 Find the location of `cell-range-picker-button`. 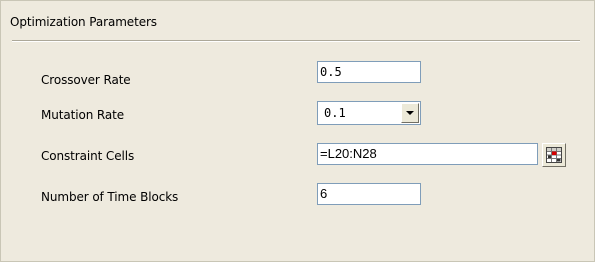

cell-range-picker-button is located at coordinates (554, 155).